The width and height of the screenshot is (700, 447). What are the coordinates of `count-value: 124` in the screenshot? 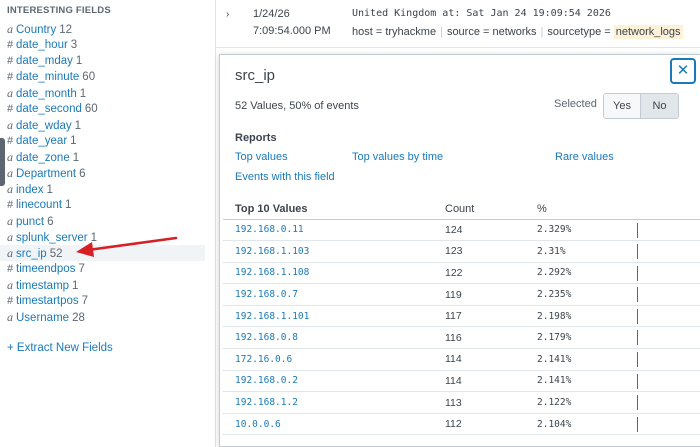 It's located at (491, 230).